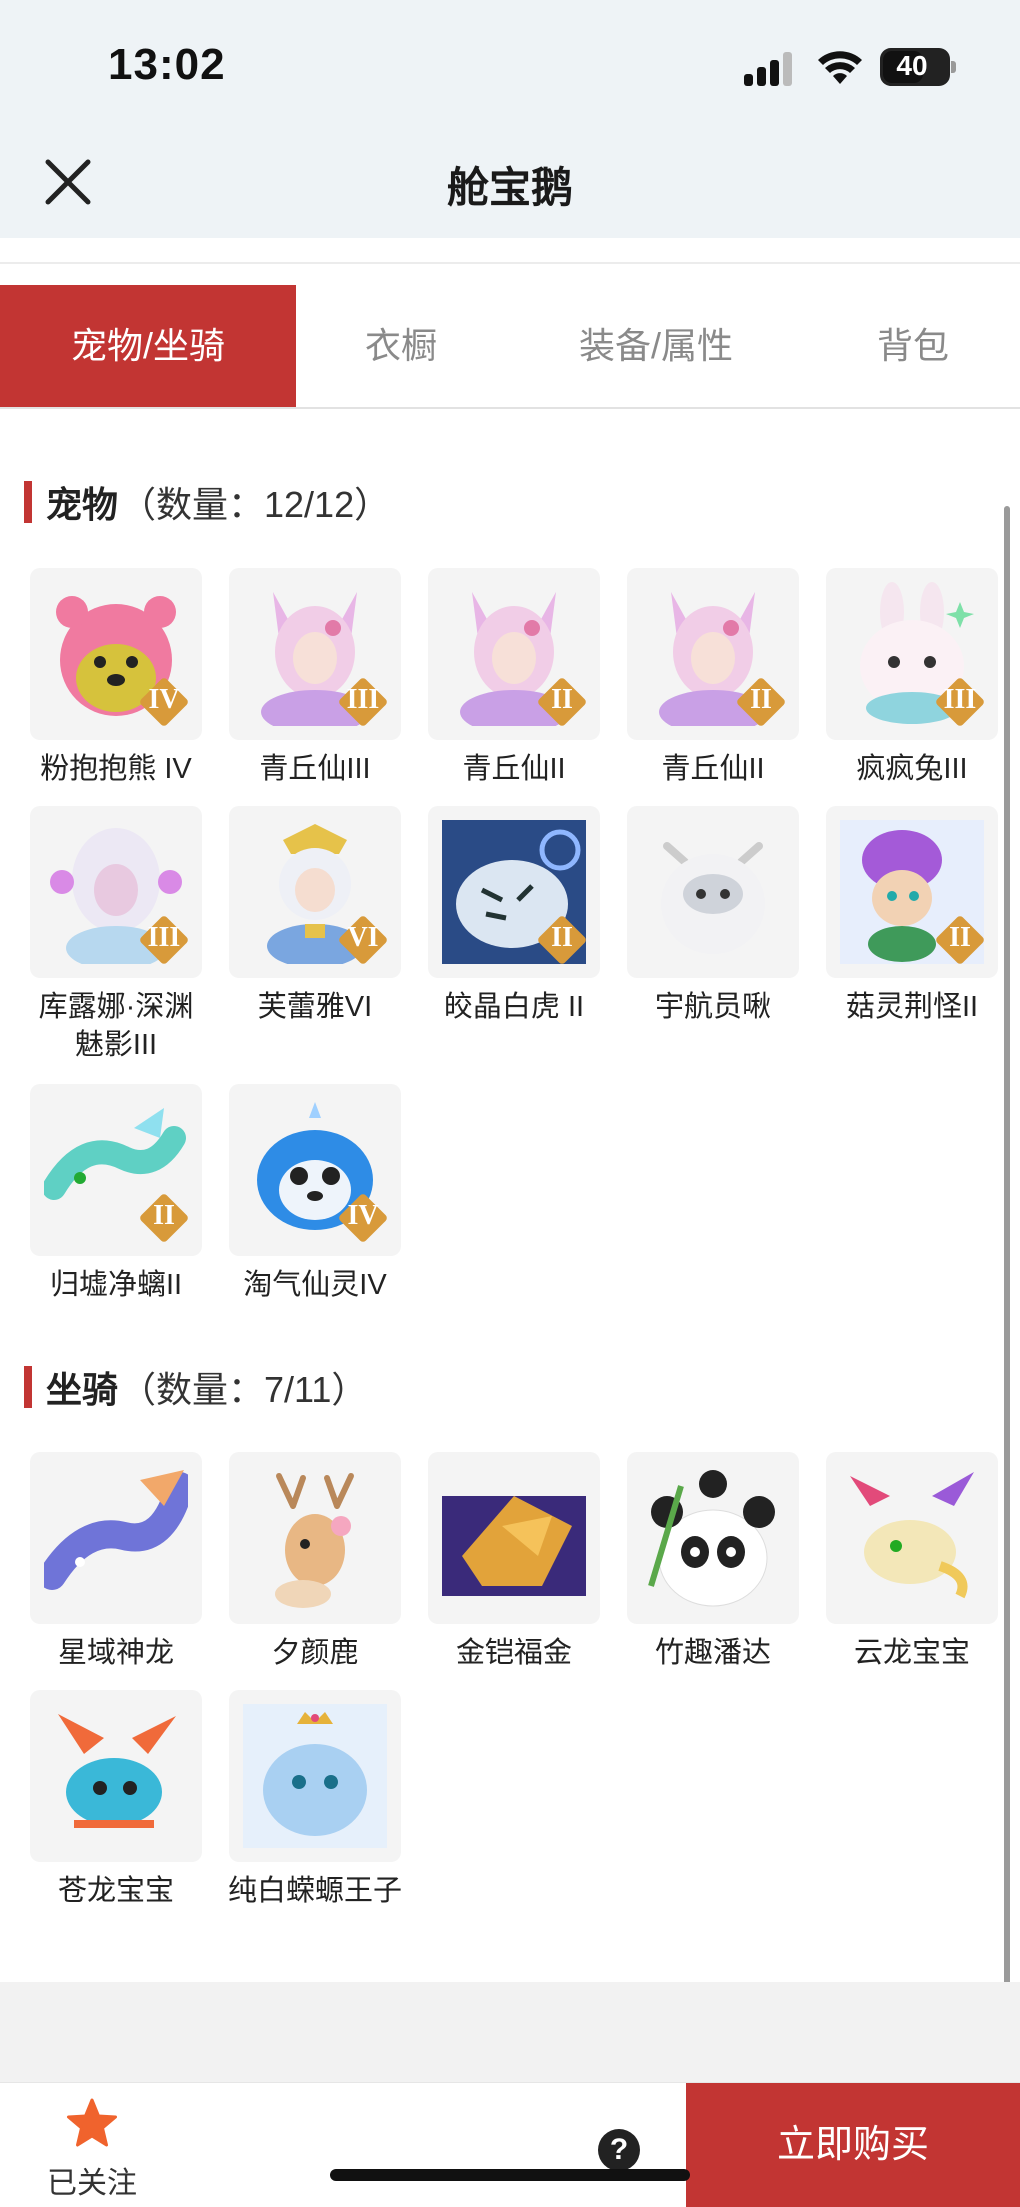  What do you see at coordinates (514, 1007) in the screenshot?
I see `pets-name: 皎晶白虎 II` at bounding box center [514, 1007].